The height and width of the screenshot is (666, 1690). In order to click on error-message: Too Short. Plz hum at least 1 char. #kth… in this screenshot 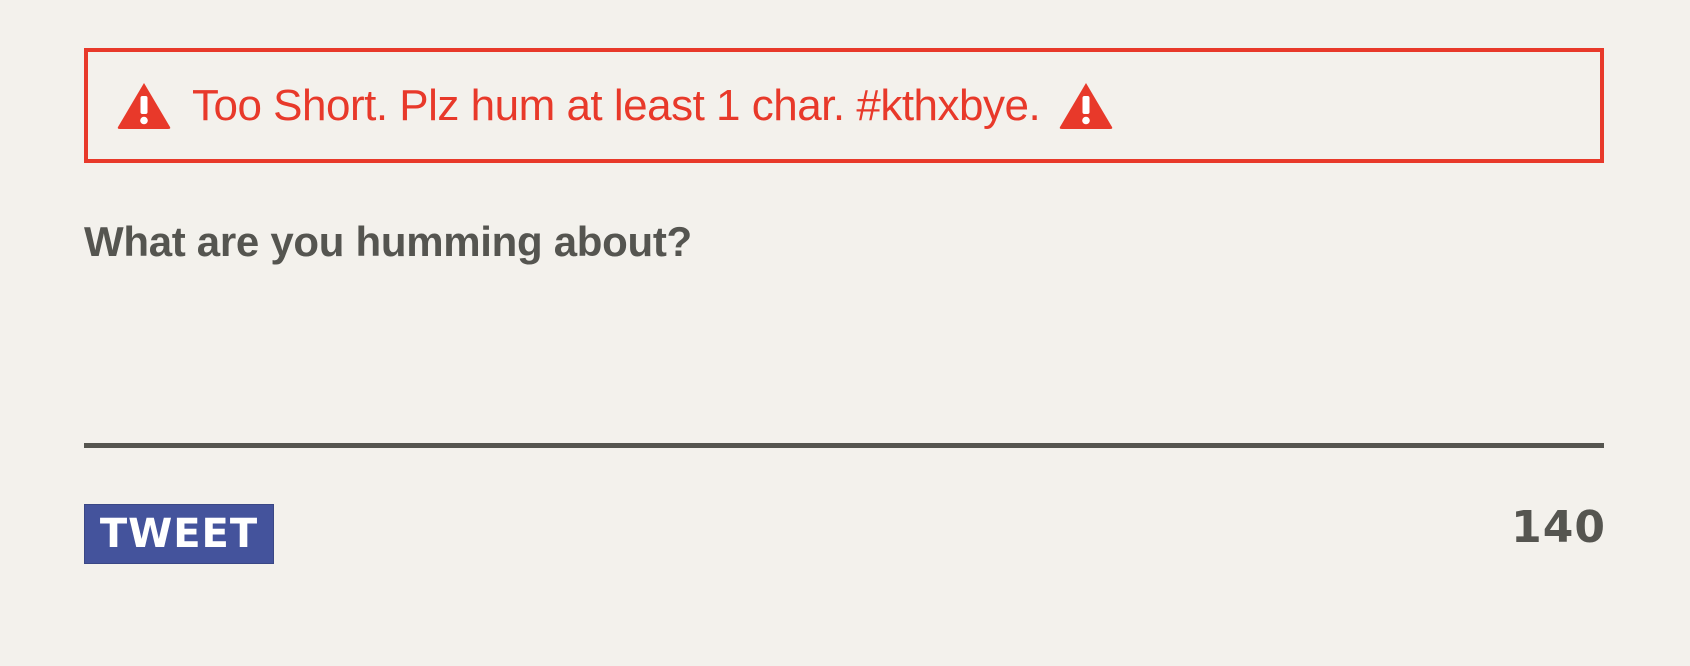, I will do `click(616, 105)`.